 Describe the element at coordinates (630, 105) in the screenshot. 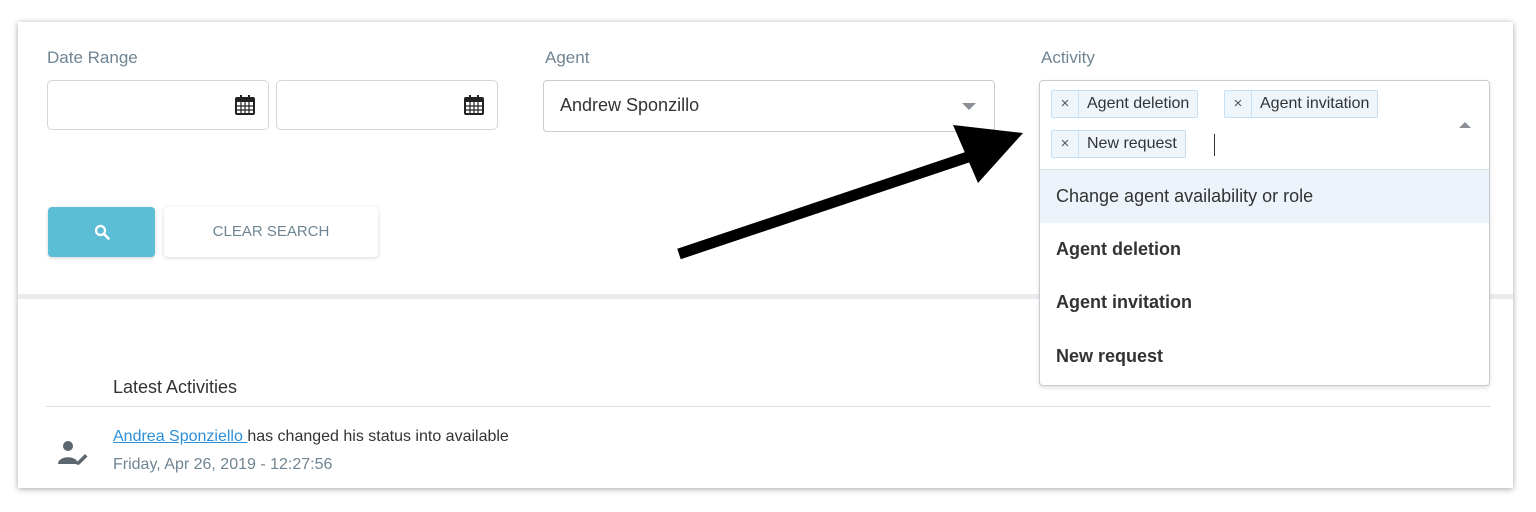

I see `agent-select-value: Andrew Sponzillo` at that location.